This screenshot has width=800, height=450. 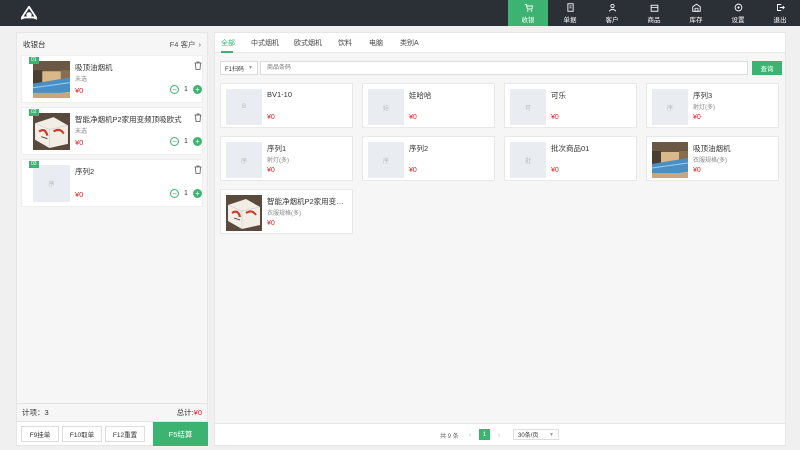 I want to click on cart-actions: F9挂单 F10取单 F12重置 F5结算, so click(x=112, y=433).